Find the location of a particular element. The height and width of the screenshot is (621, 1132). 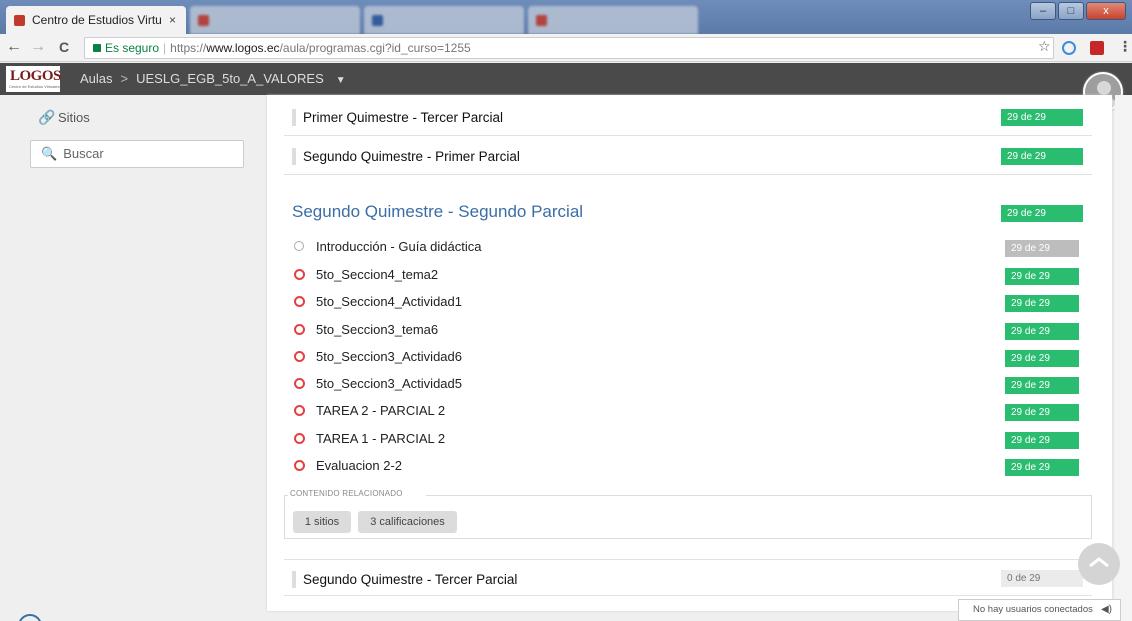

item-label: 5to_Seccion3_Actividad6 is located at coordinates (389, 356).